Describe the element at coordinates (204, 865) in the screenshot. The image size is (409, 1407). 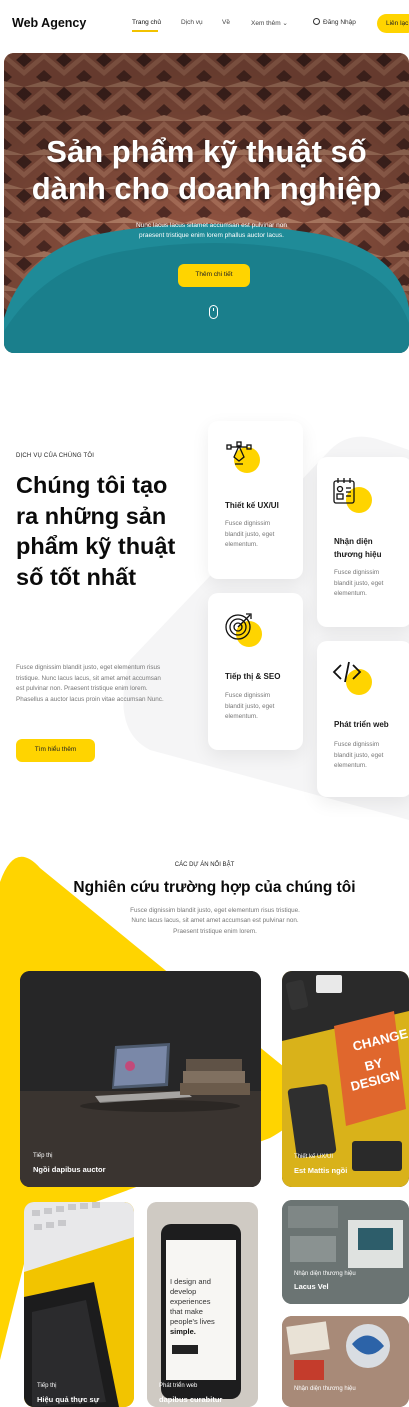
I see `projects-eyebrow: CÁC DỰ ÁN NỔI BẬT` at that location.